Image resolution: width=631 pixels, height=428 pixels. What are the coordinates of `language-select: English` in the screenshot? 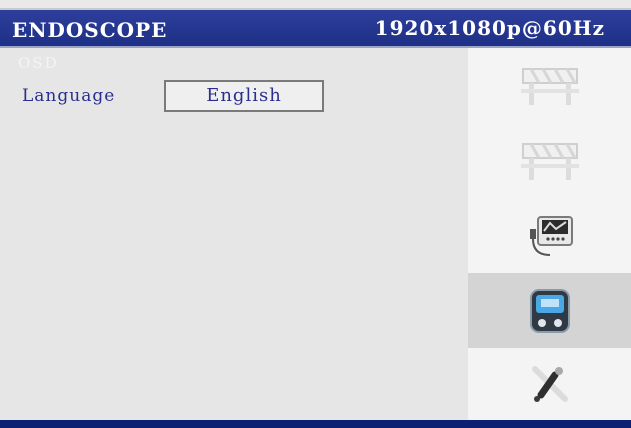 It's located at (244, 96).